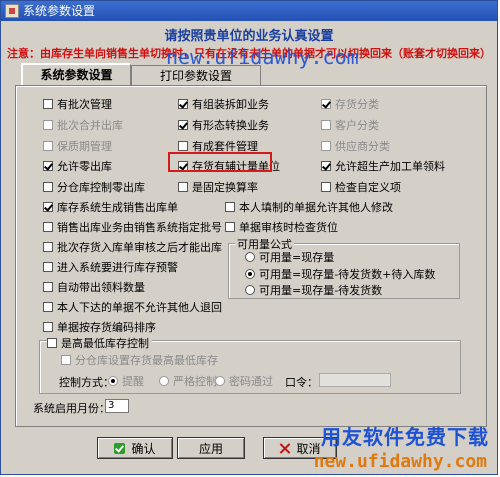 This screenshot has height=477, width=500. Describe the element at coordinates (383, 166) in the screenshot. I see `checkbox-overproduction-material: 允许超生产加工单领料` at that location.